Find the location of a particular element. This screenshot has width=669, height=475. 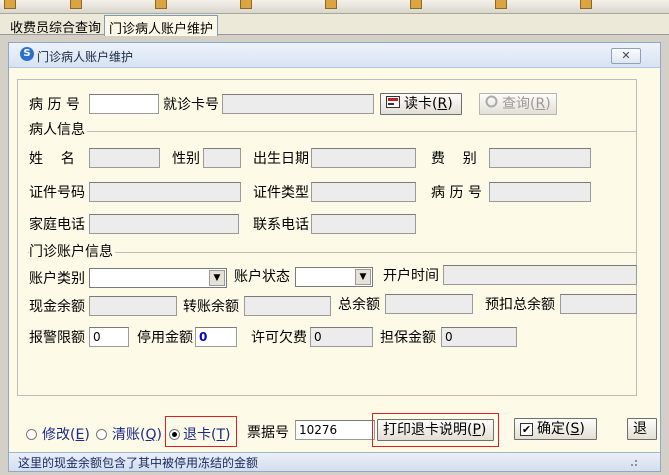

alarm-limit-label: 报警限额 is located at coordinates (57, 338).